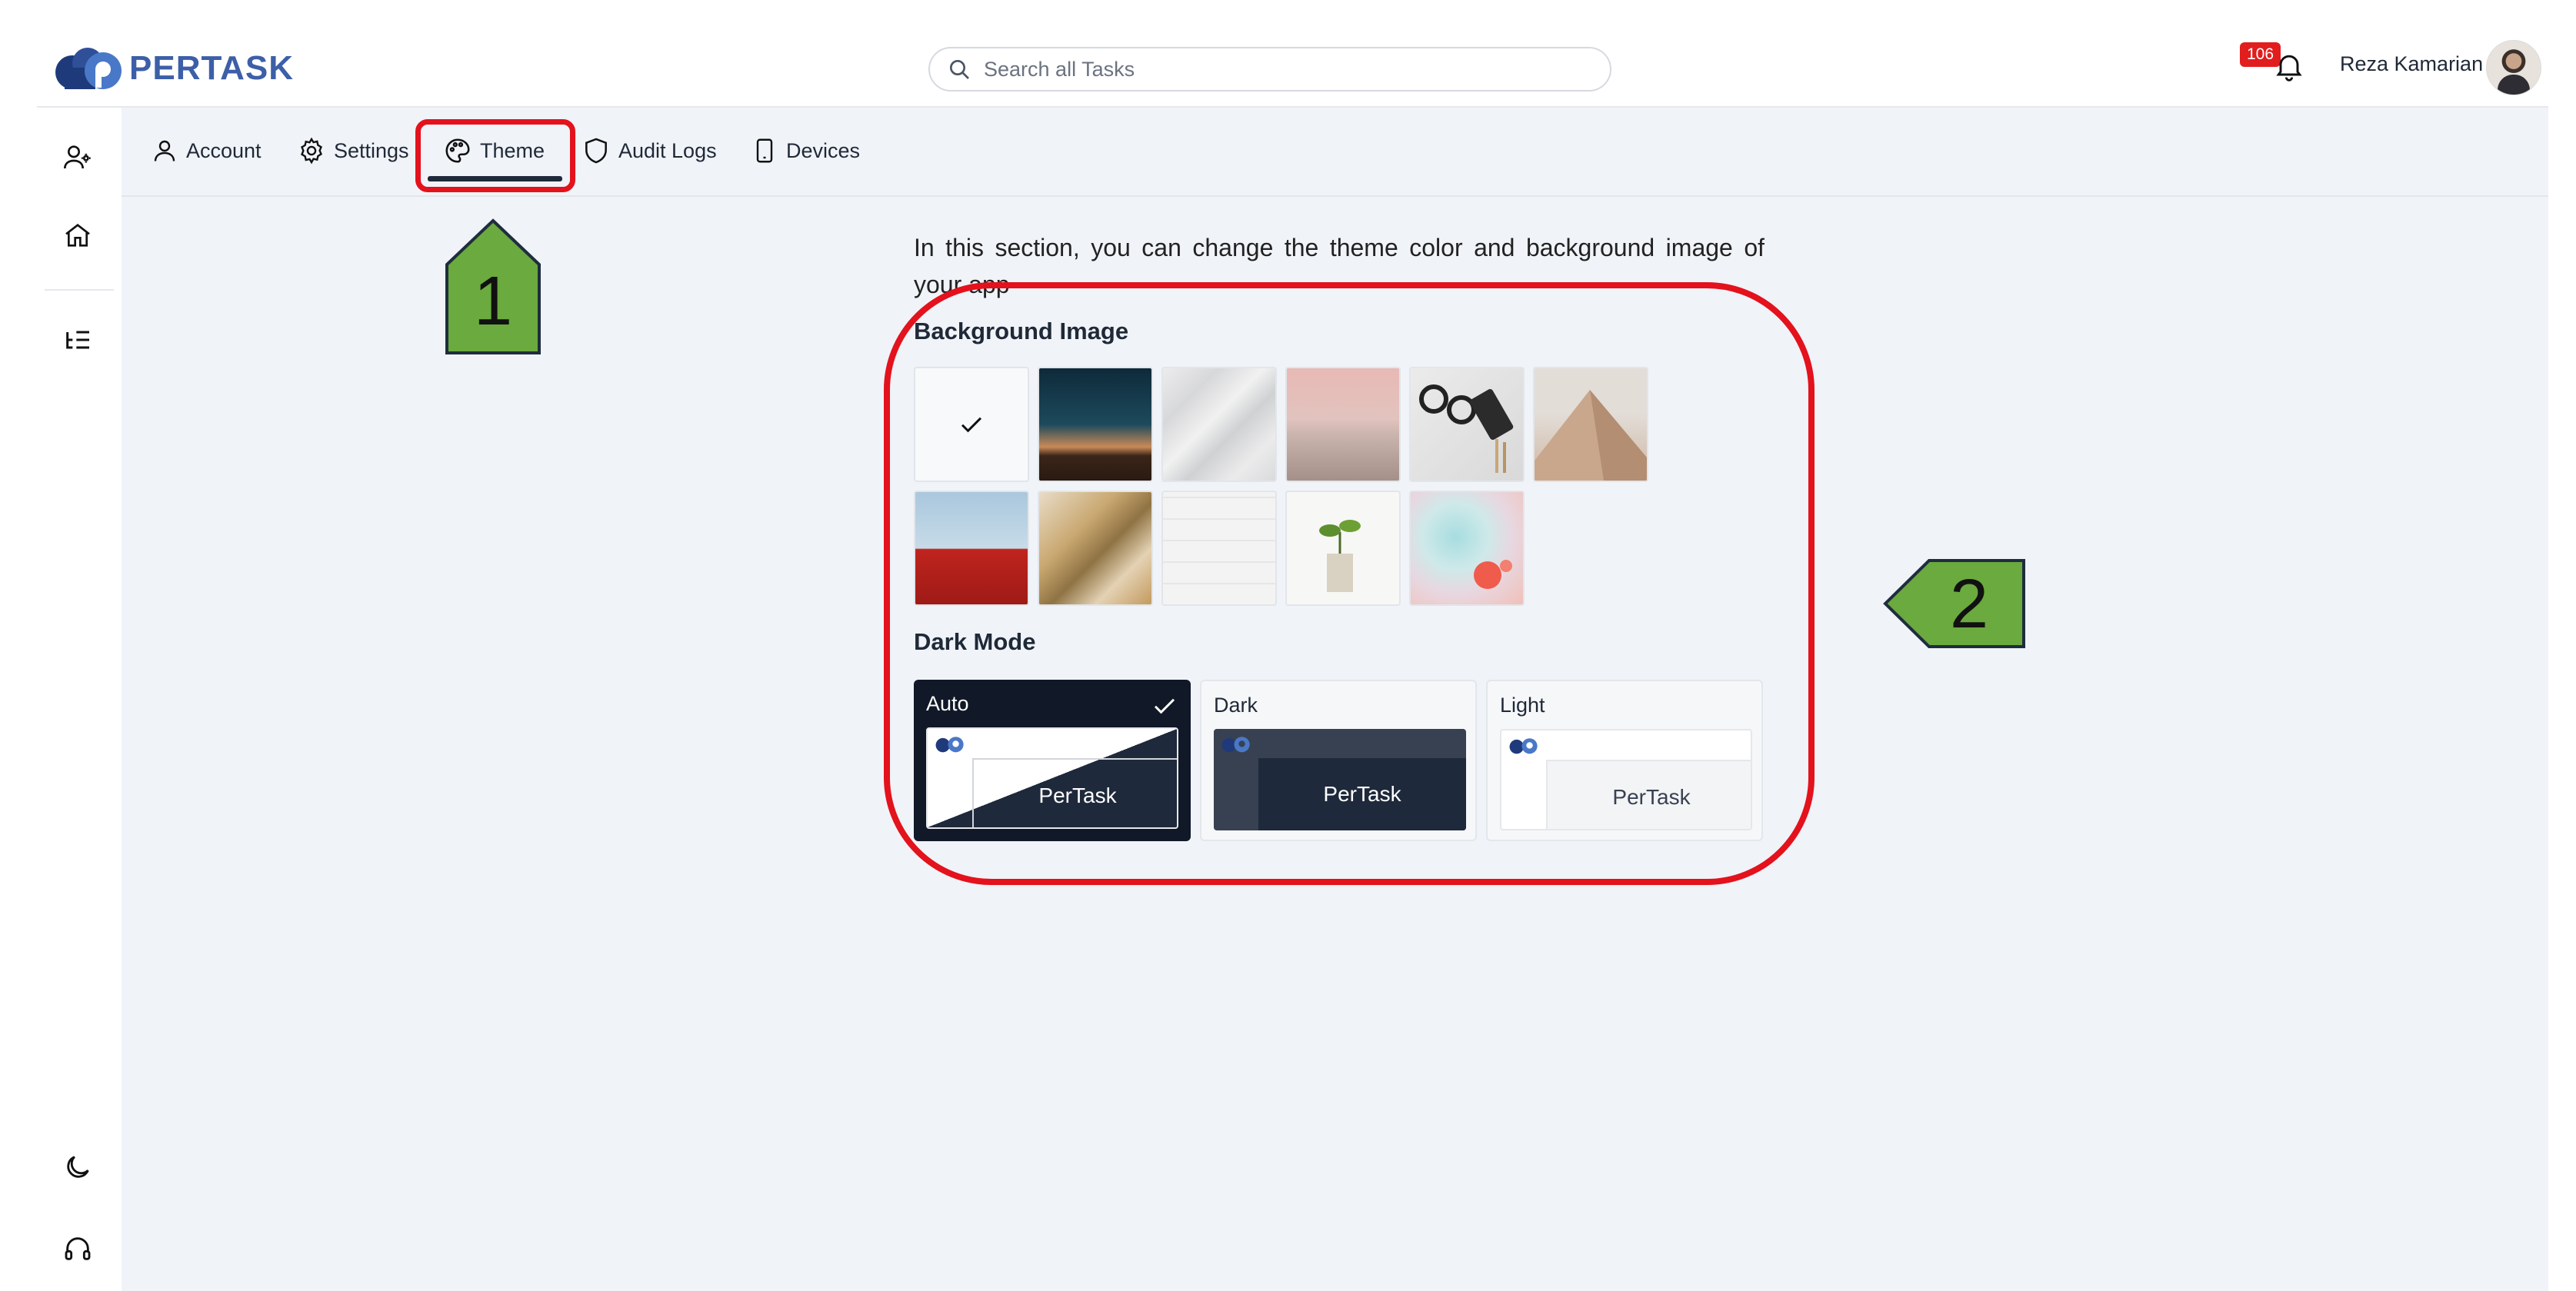  I want to click on support-button, so click(77, 1248).